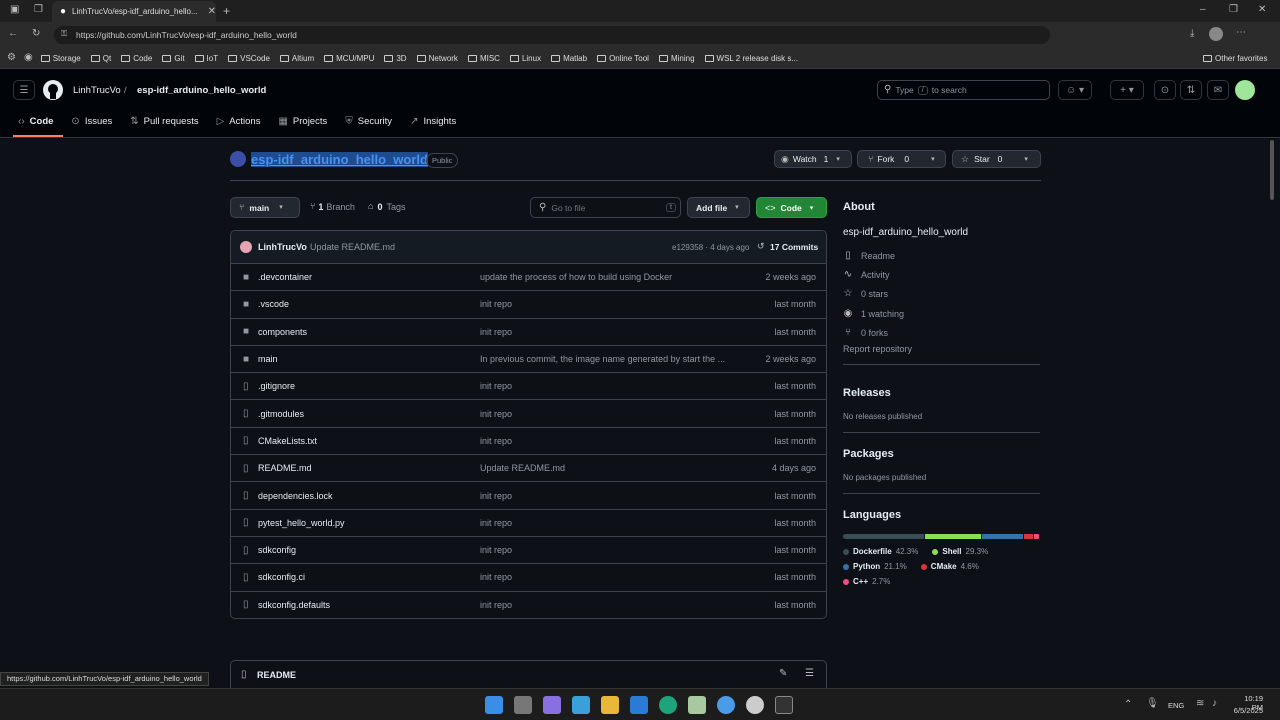  I want to click on new-tab-icon: +, so click(226, 11).